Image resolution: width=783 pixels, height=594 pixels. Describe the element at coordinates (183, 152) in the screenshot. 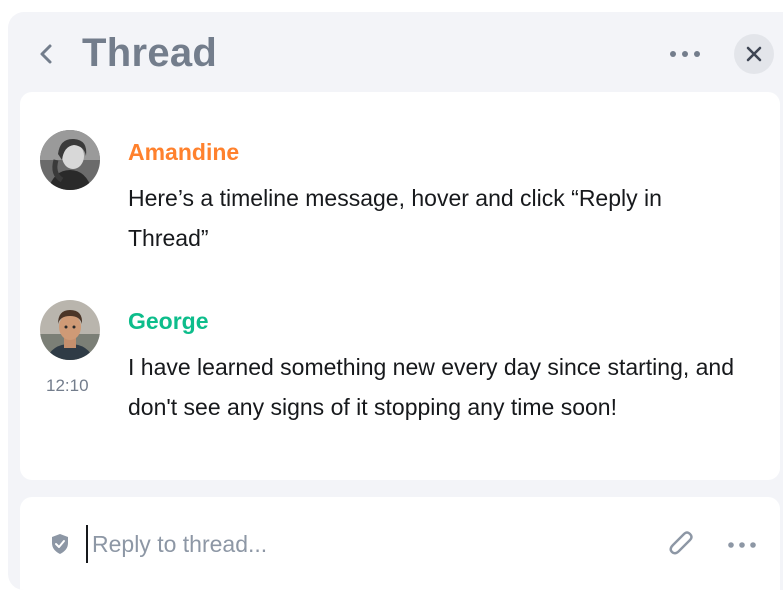

I see `sender-name: Amandine` at that location.